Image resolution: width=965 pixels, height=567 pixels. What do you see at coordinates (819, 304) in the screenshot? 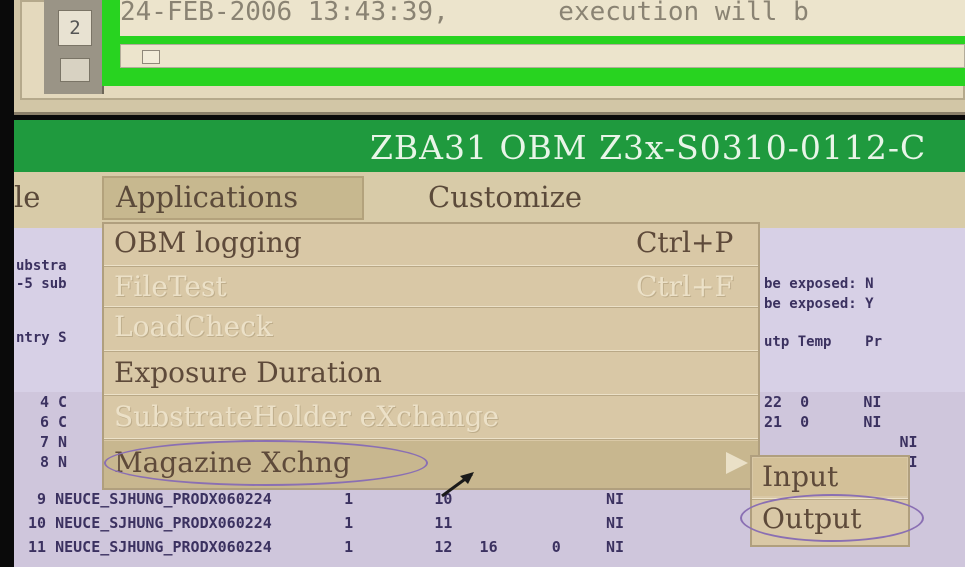
I see `info-line: be exposed: Y` at bounding box center [819, 304].